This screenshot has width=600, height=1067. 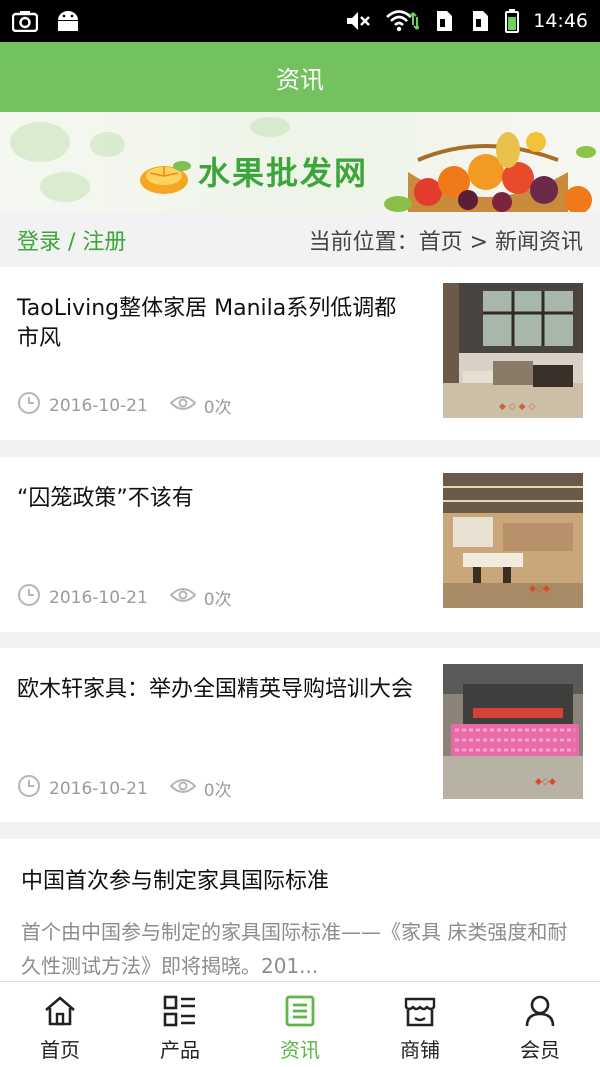 I want to click on tab-member: 会员, so click(x=540, y=1024).